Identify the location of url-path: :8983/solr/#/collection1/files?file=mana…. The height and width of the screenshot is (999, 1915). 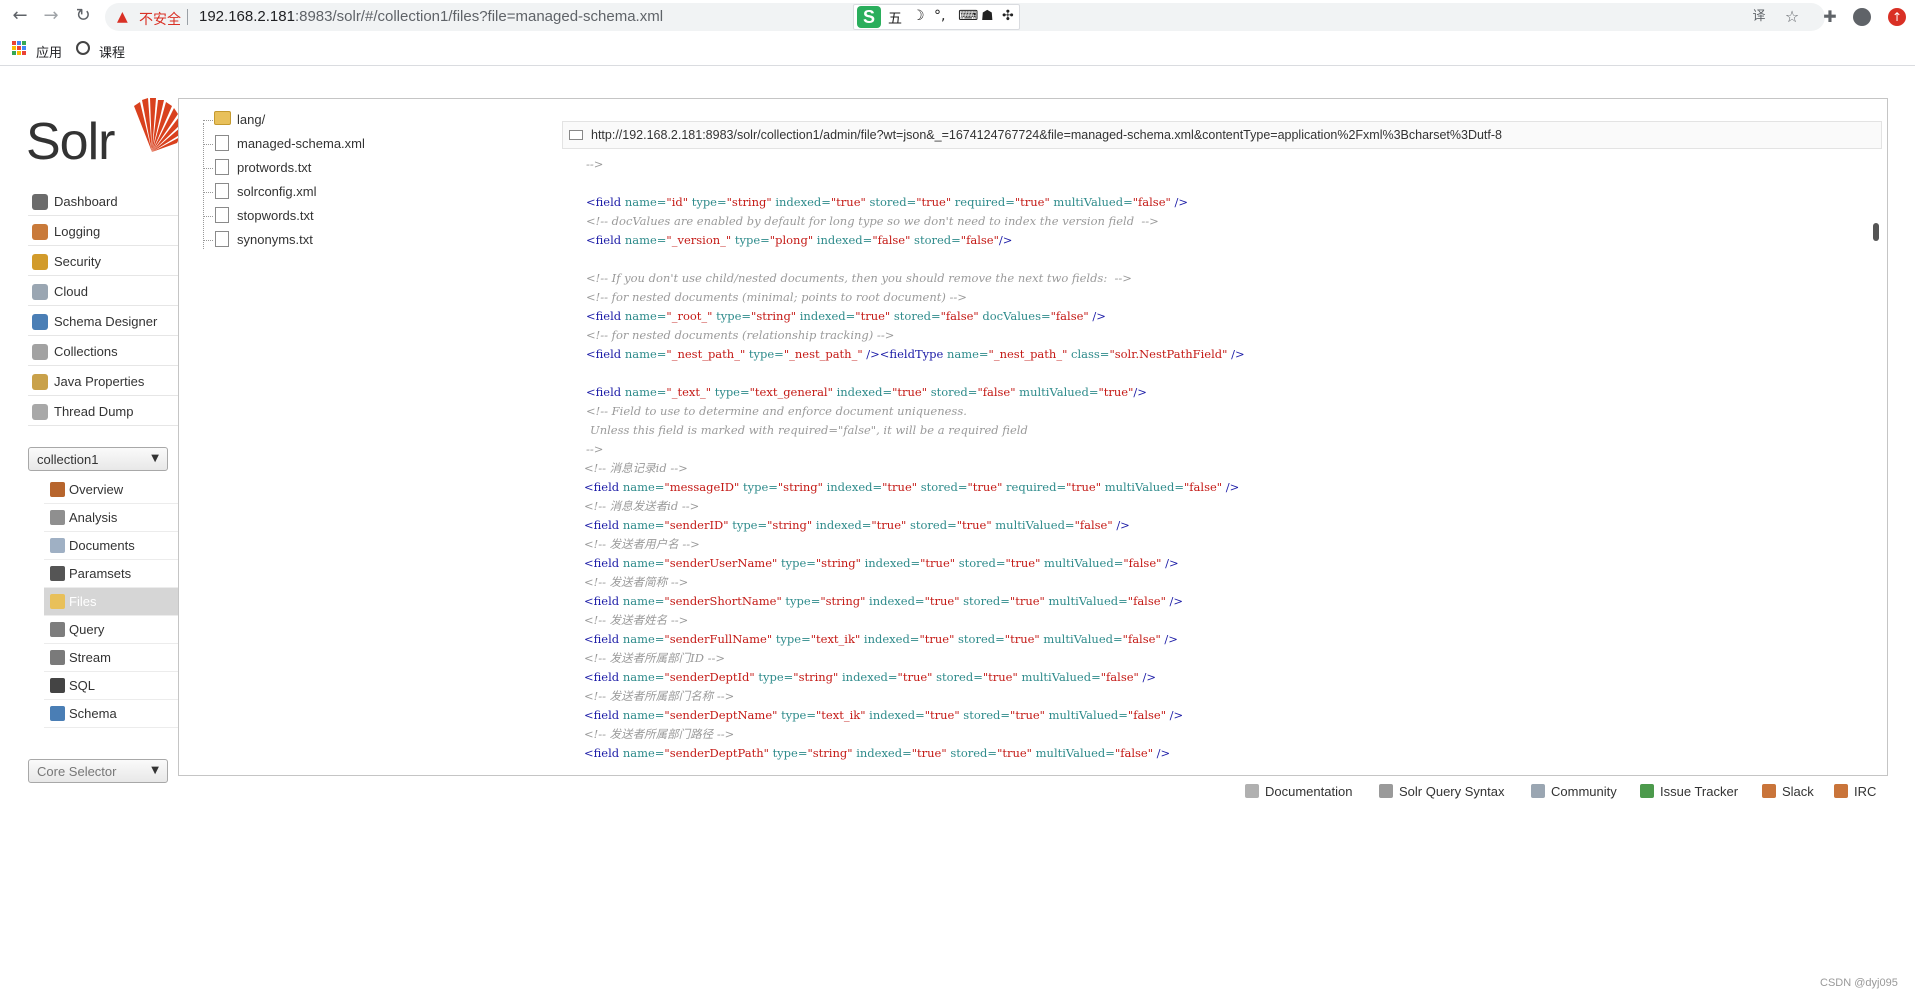
(479, 16).